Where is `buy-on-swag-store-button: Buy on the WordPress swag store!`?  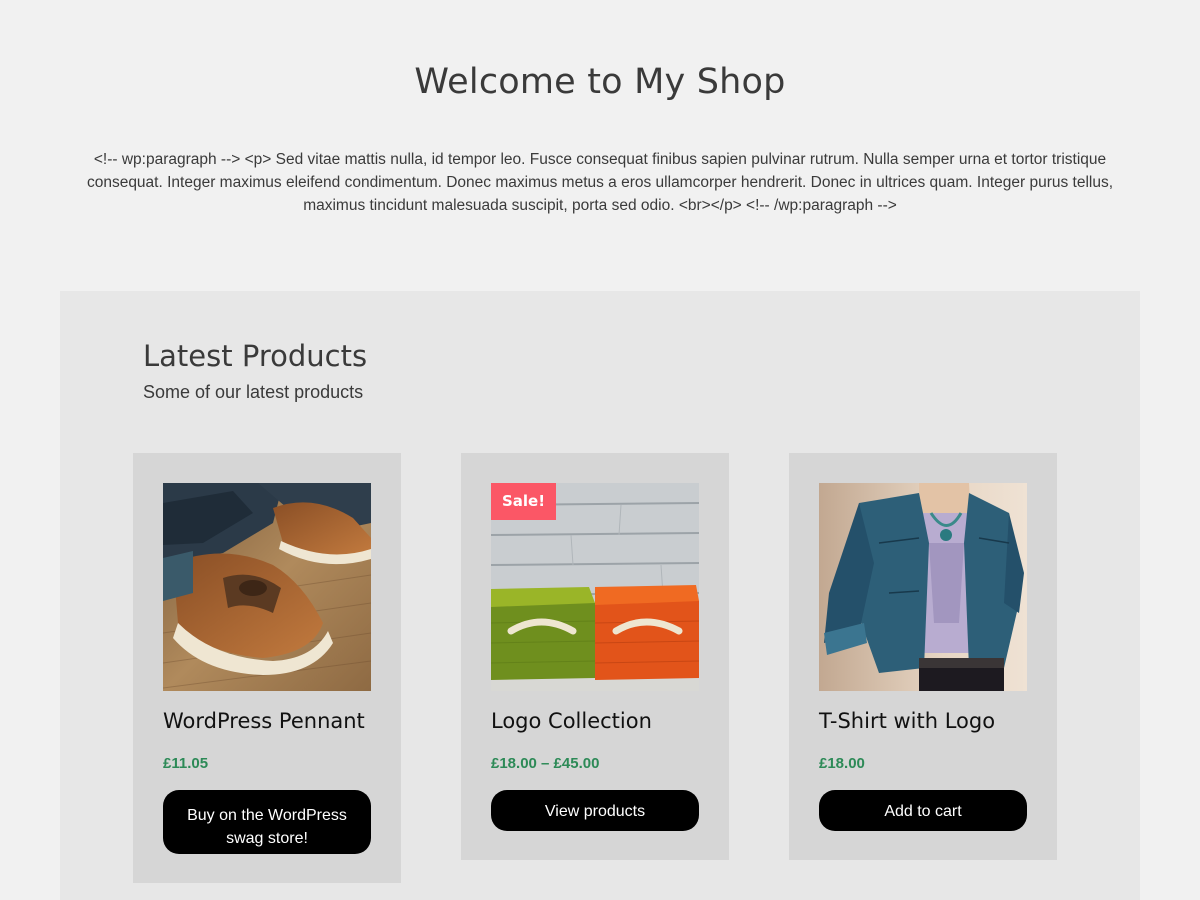
buy-on-swag-store-button: Buy on the WordPress swag store! is located at coordinates (267, 822).